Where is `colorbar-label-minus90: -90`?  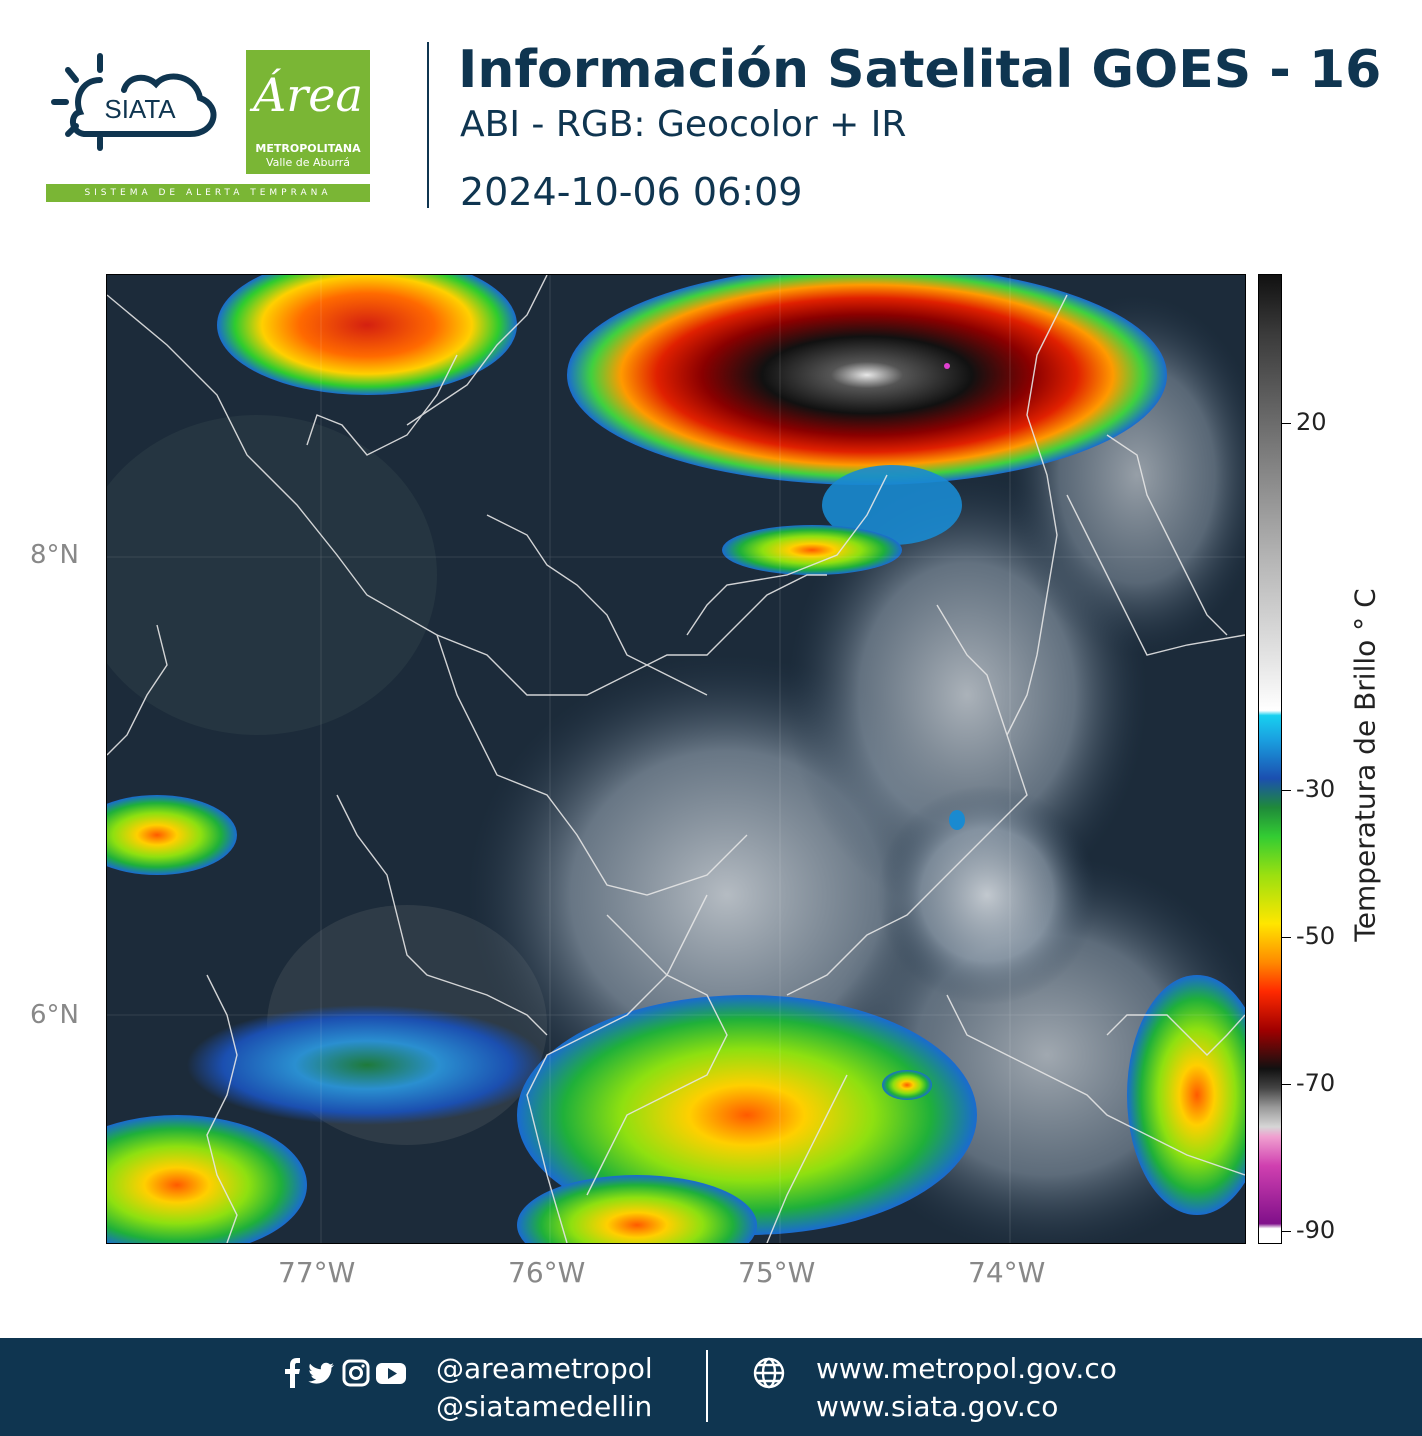 colorbar-label-minus90: -90 is located at coordinates (1316, 1230).